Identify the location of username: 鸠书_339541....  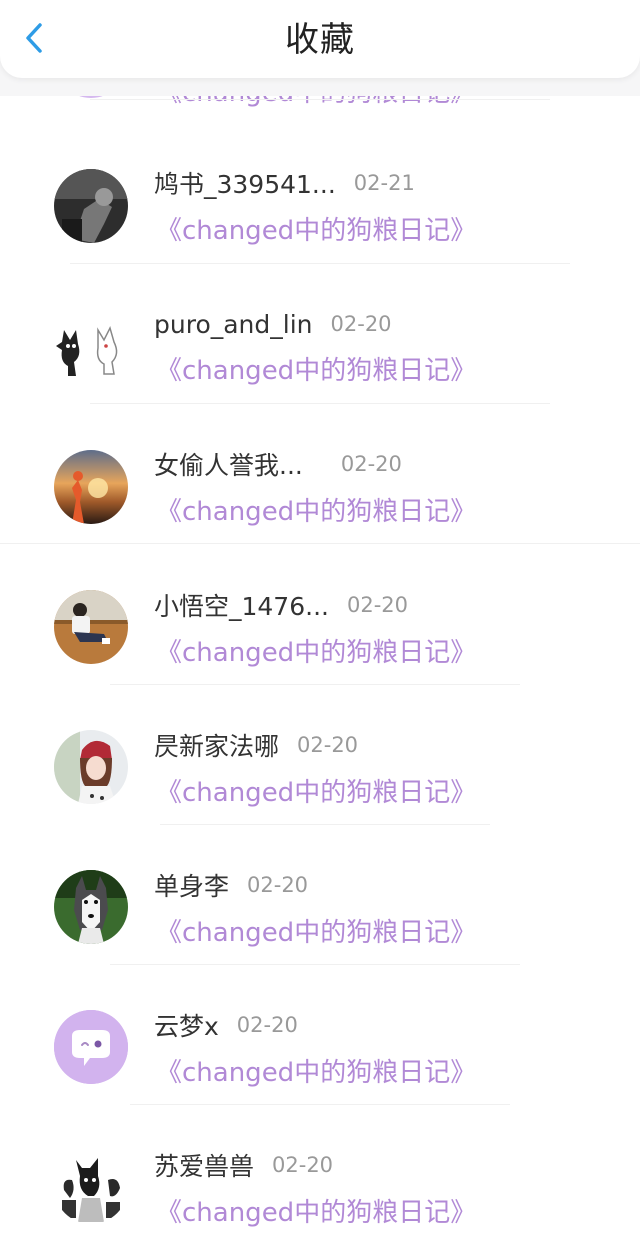
(245, 183).